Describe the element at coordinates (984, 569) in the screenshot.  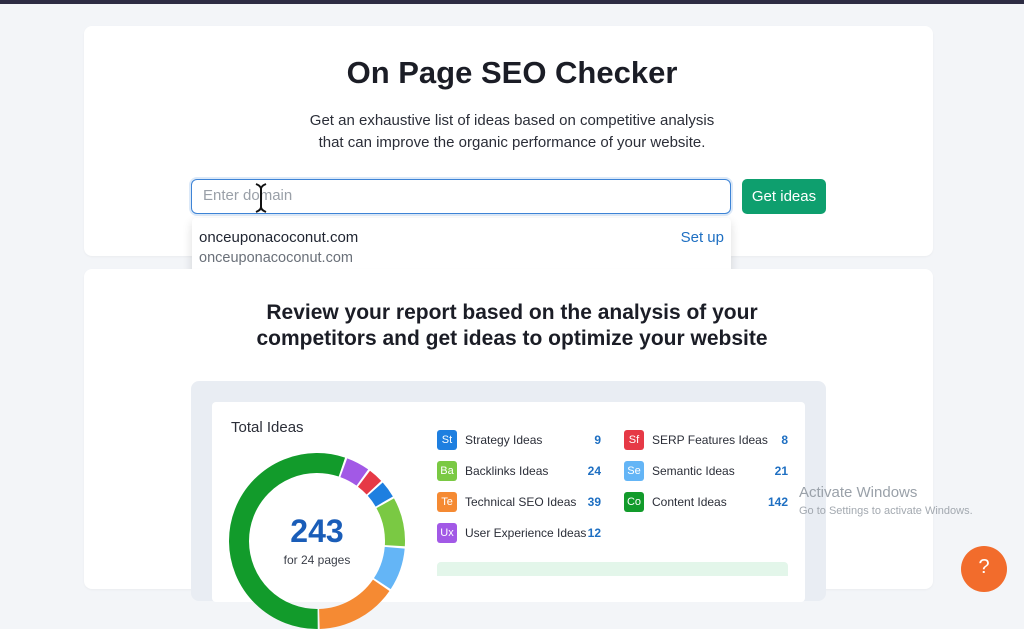
I see `help-button: ?` at that location.